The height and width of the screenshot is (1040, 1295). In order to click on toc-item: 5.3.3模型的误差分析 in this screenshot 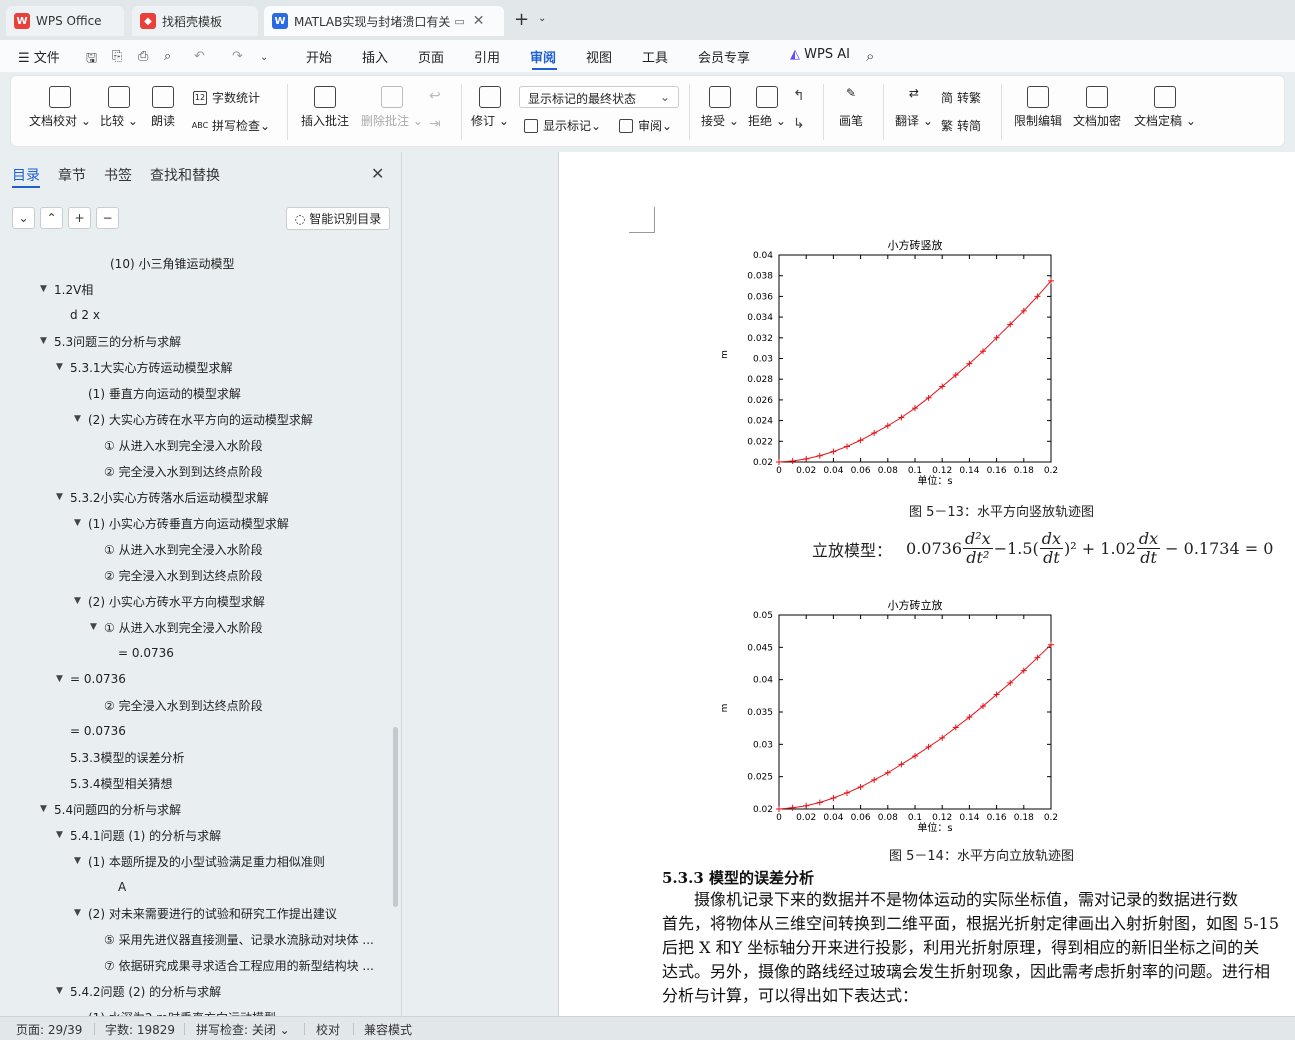, I will do `click(127, 757)`.